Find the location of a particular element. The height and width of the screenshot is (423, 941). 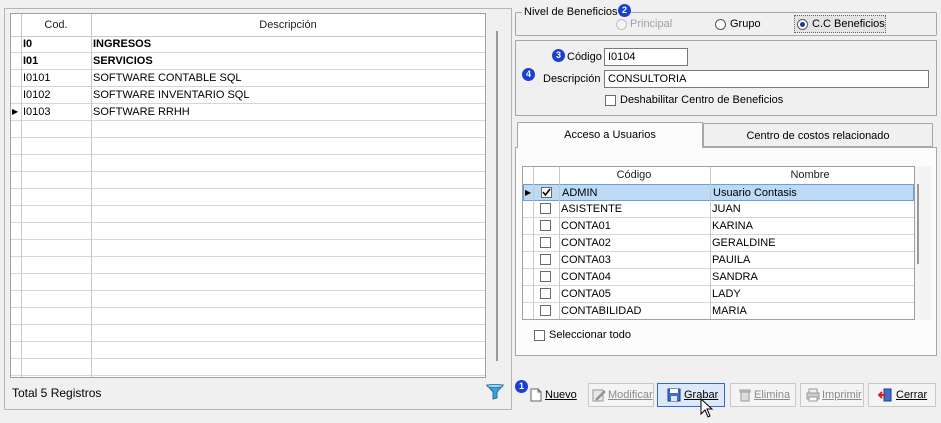

header-descripcion: Descripción is located at coordinates (288, 25).